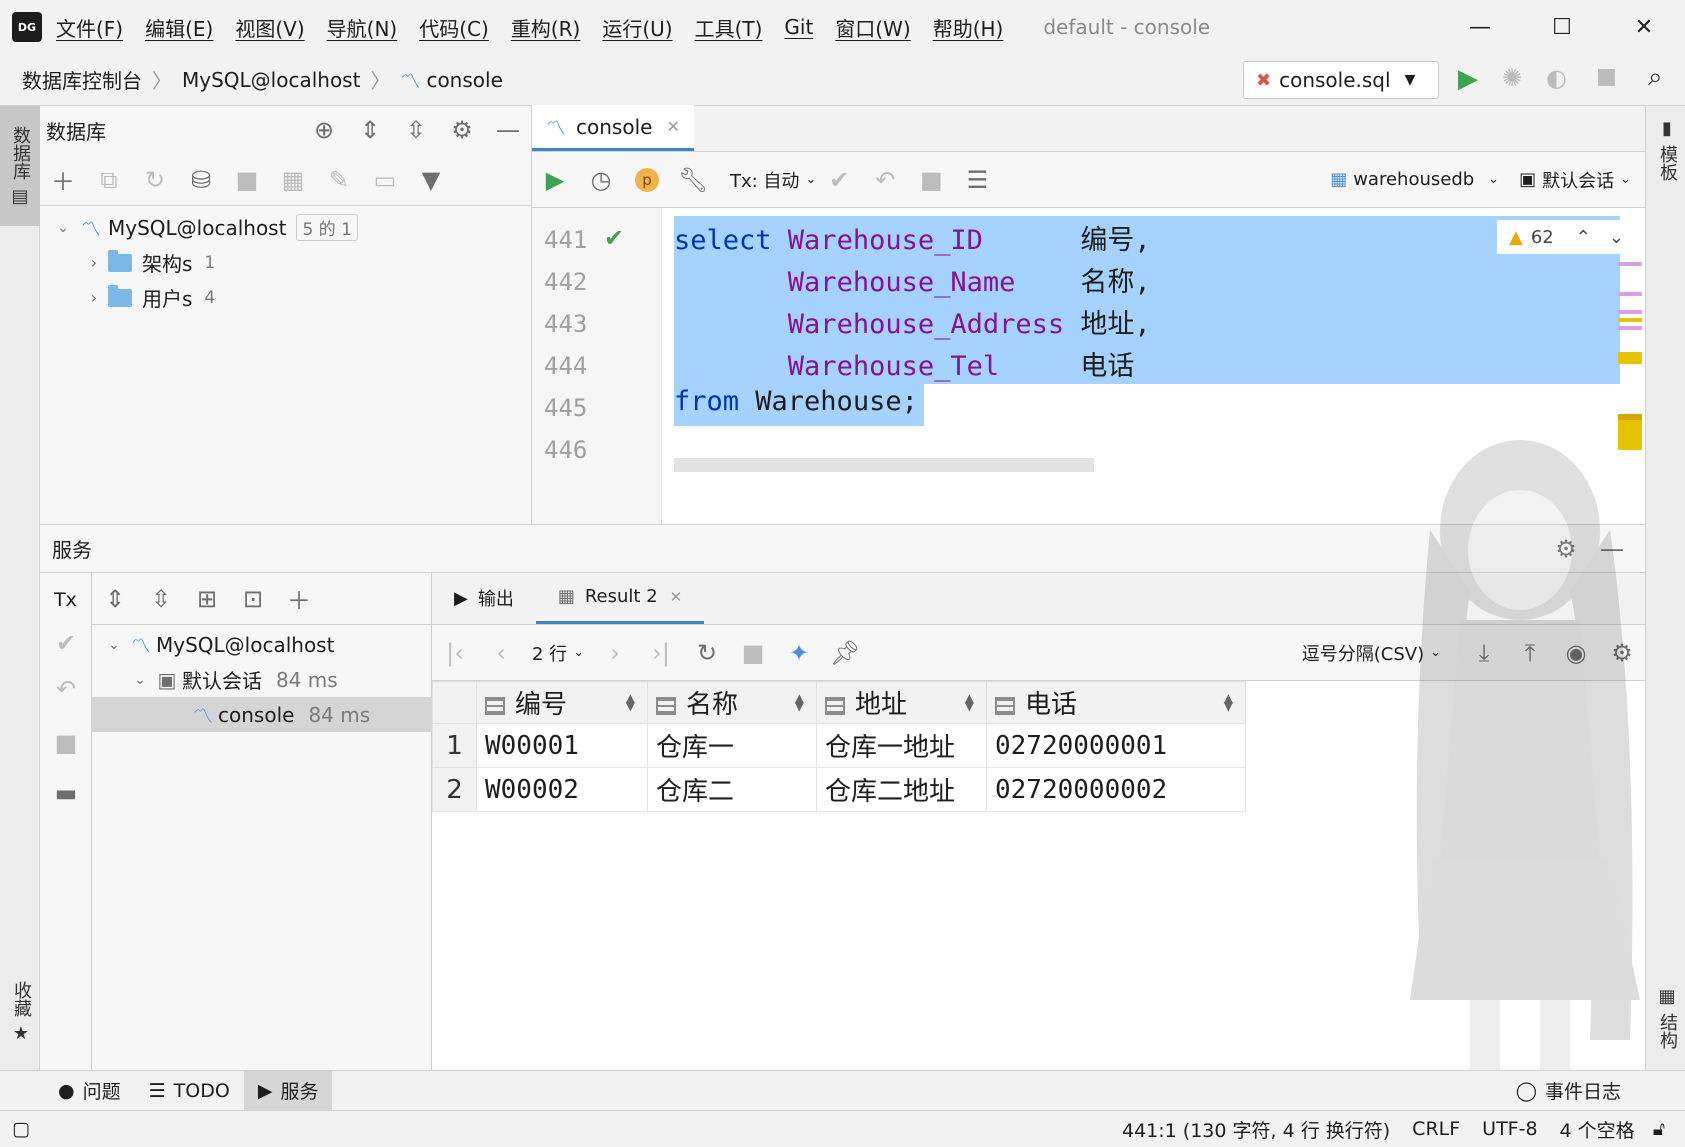  I want to click on table-row: 2 W00002 仓库二 仓库二地址 02720000002, so click(839, 789).